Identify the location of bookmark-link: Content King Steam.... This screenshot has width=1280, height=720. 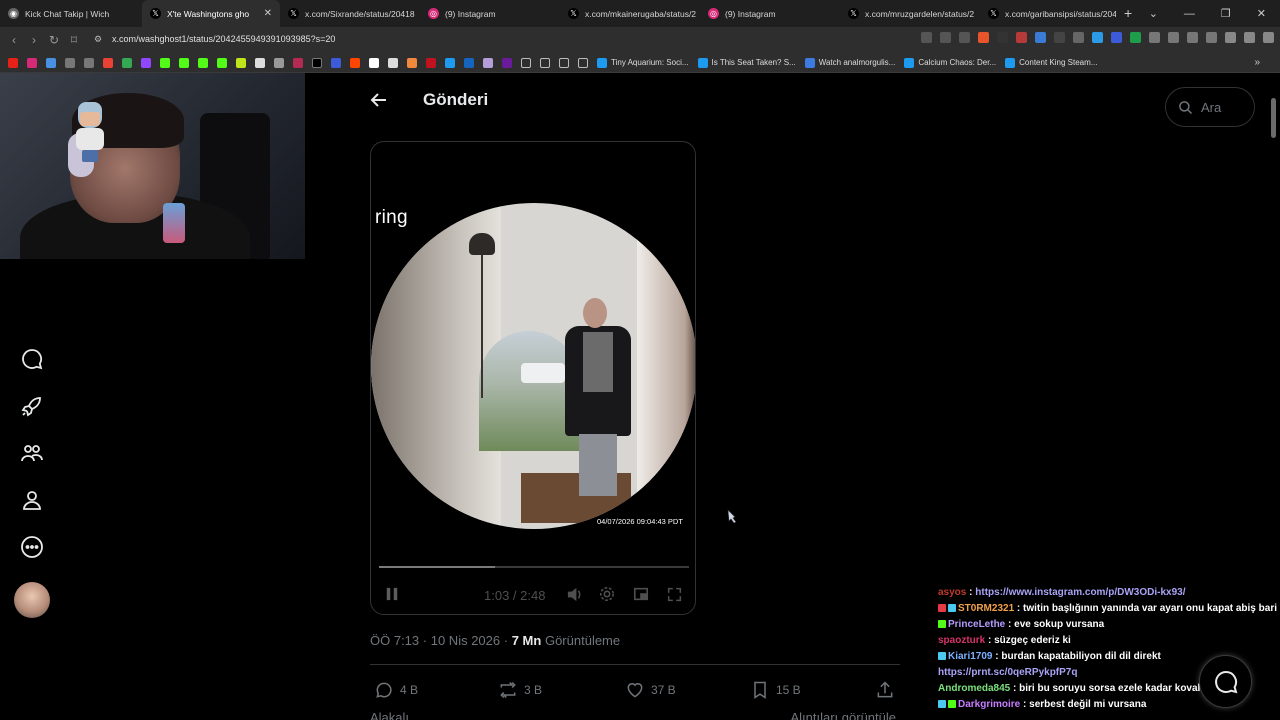
(1051, 62).